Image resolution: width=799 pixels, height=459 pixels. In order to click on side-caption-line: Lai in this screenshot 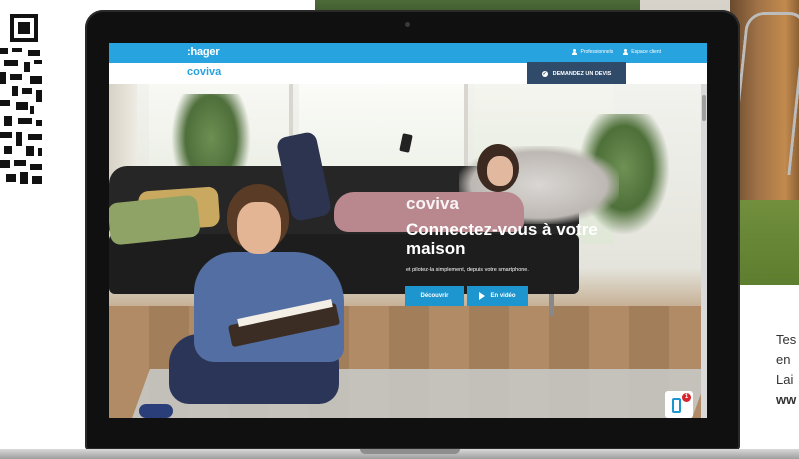, I will do `click(785, 379)`.